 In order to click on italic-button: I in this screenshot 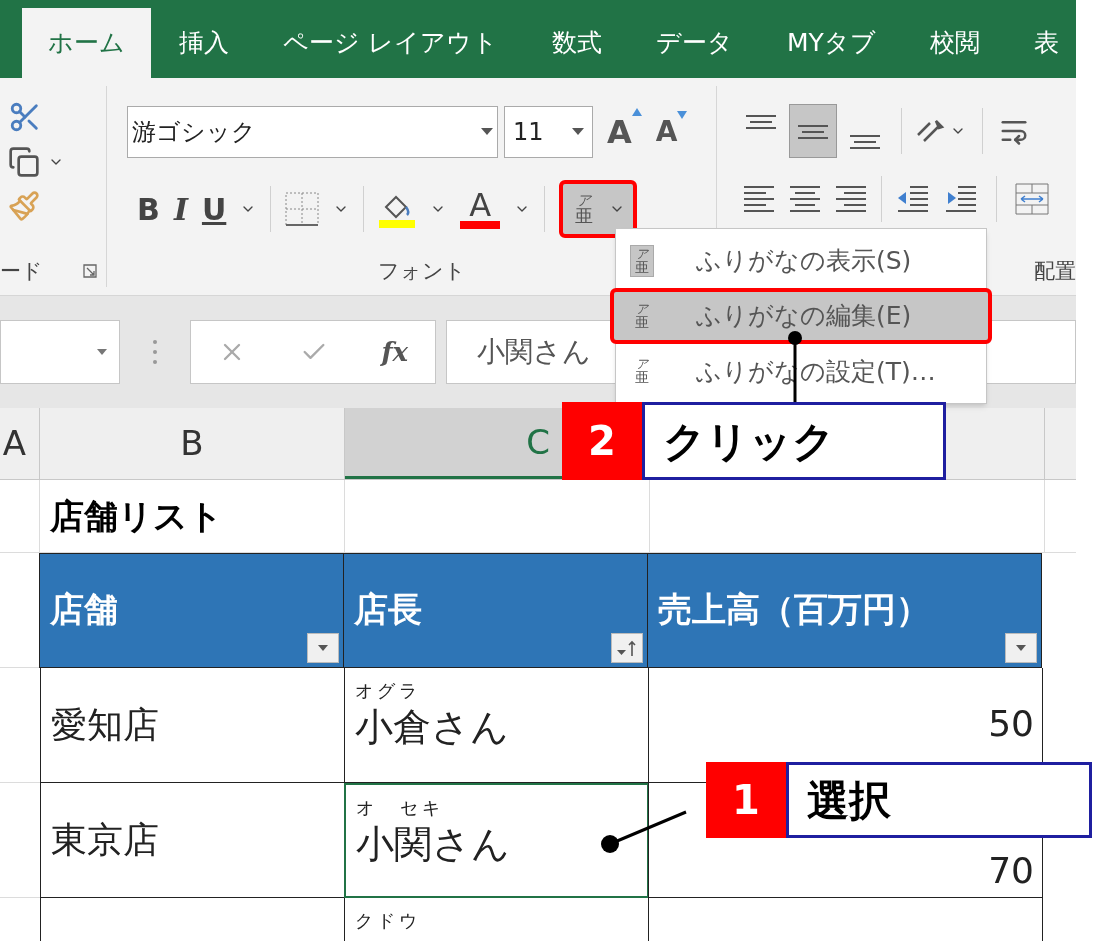, I will do `click(180, 209)`.